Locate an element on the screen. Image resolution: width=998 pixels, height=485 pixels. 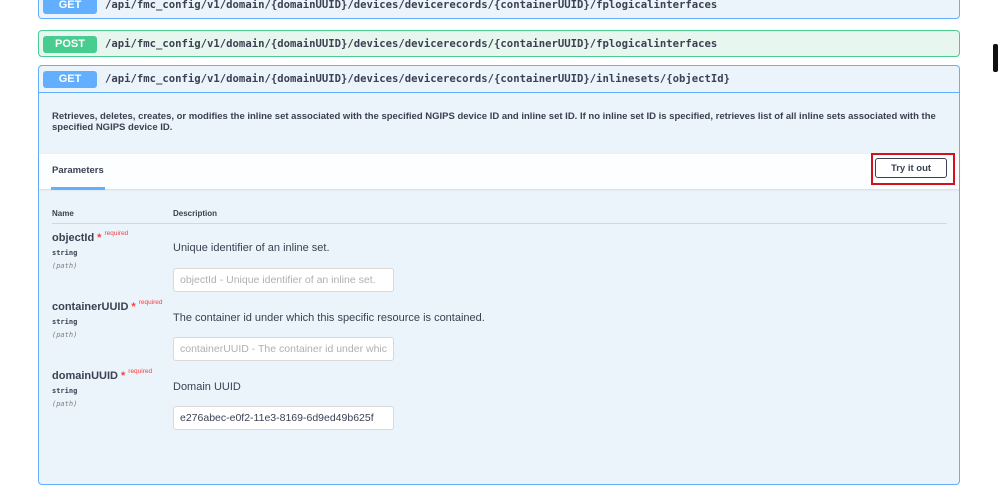
param-name-domainUUID: domainUUID * required is located at coordinates (102, 375).